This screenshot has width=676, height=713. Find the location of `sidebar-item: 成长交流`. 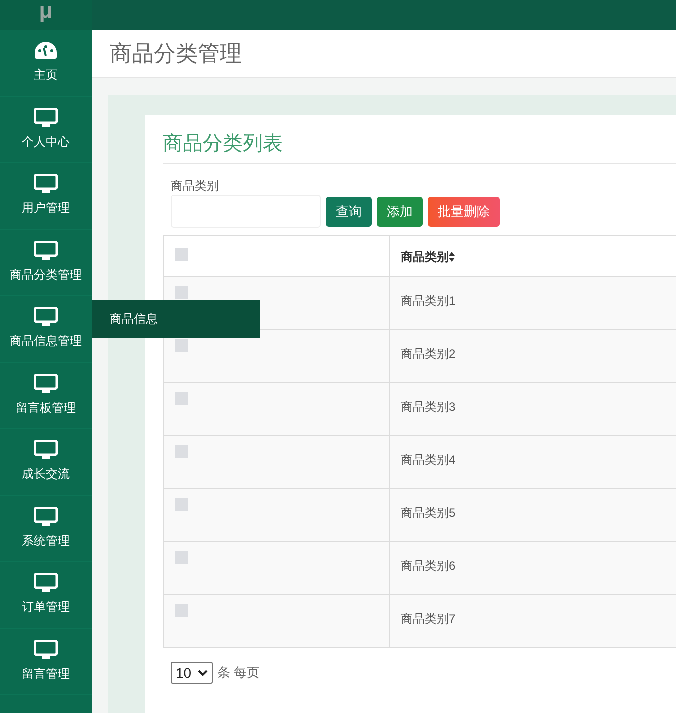

sidebar-item: 成长交流 is located at coordinates (46, 462).